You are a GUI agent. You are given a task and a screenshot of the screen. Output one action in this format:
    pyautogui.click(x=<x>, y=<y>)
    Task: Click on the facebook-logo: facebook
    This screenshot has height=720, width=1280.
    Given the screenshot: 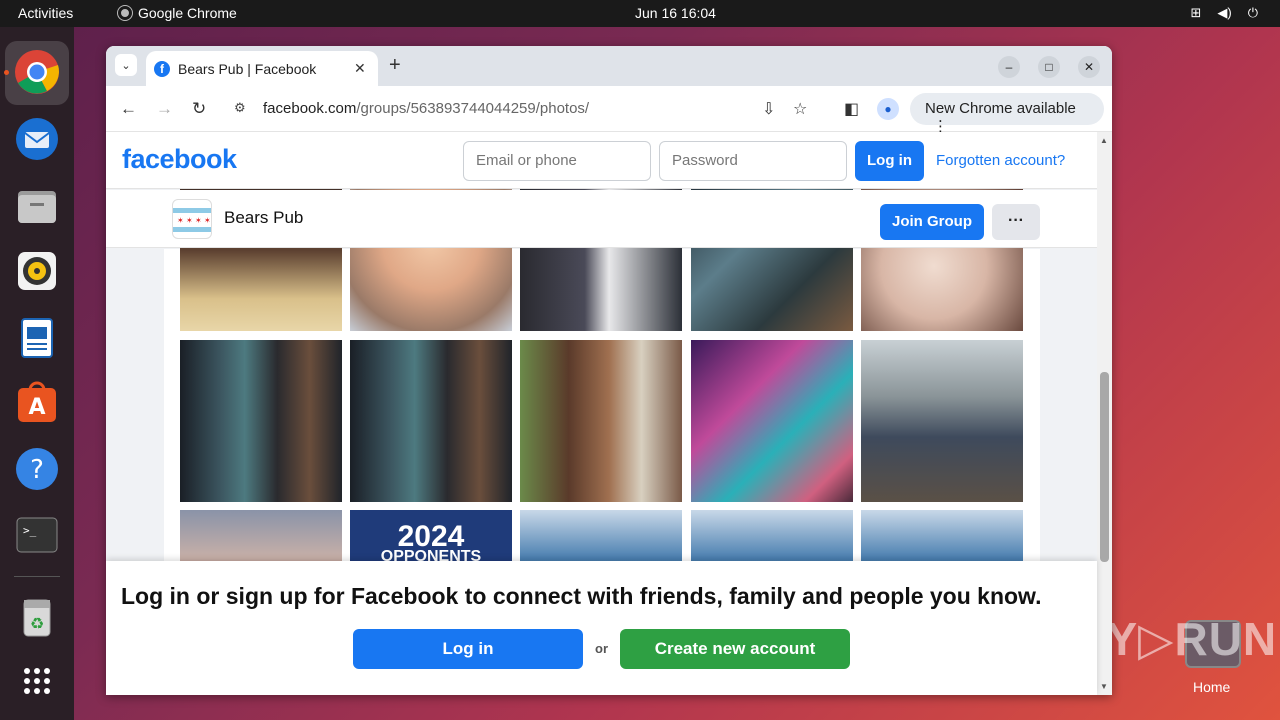 What is the action you would take?
    pyautogui.click(x=179, y=159)
    